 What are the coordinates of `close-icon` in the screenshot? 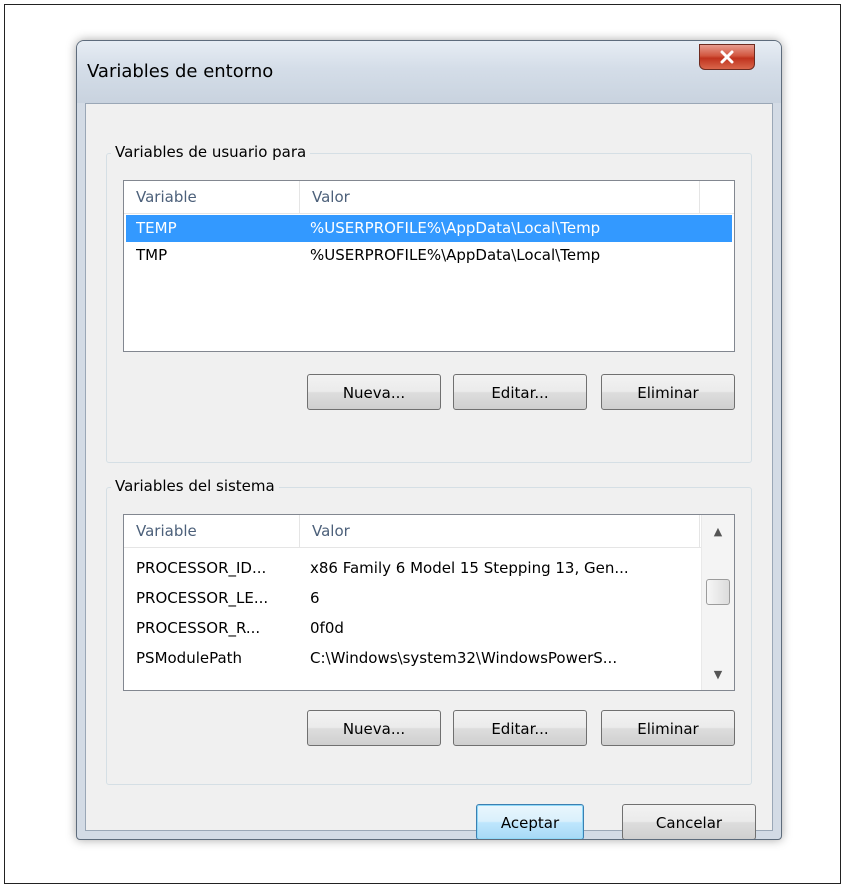 It's located at (727, 57).